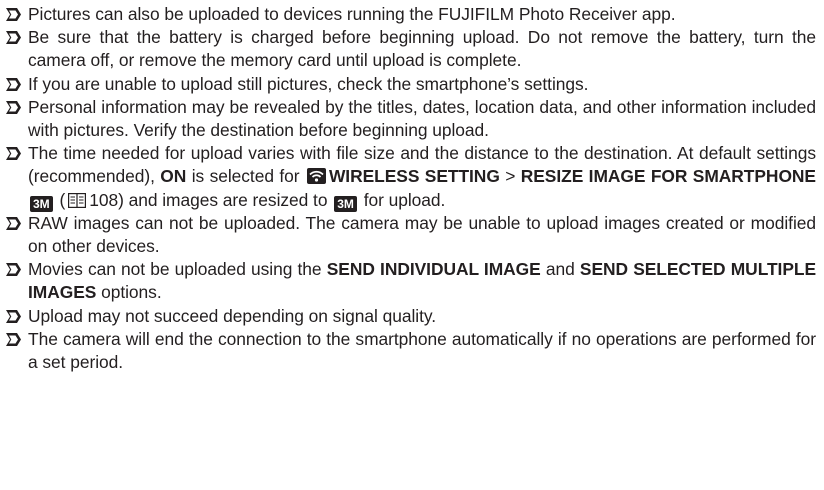 The width and height of the screenshot is (824, 490). I want to click on page-reference: 108, so click(104, 199).